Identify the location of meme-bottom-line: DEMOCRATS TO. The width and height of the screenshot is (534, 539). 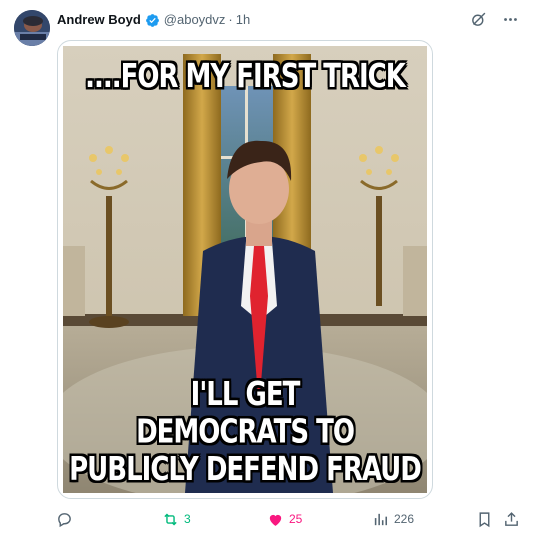
(245, 432).